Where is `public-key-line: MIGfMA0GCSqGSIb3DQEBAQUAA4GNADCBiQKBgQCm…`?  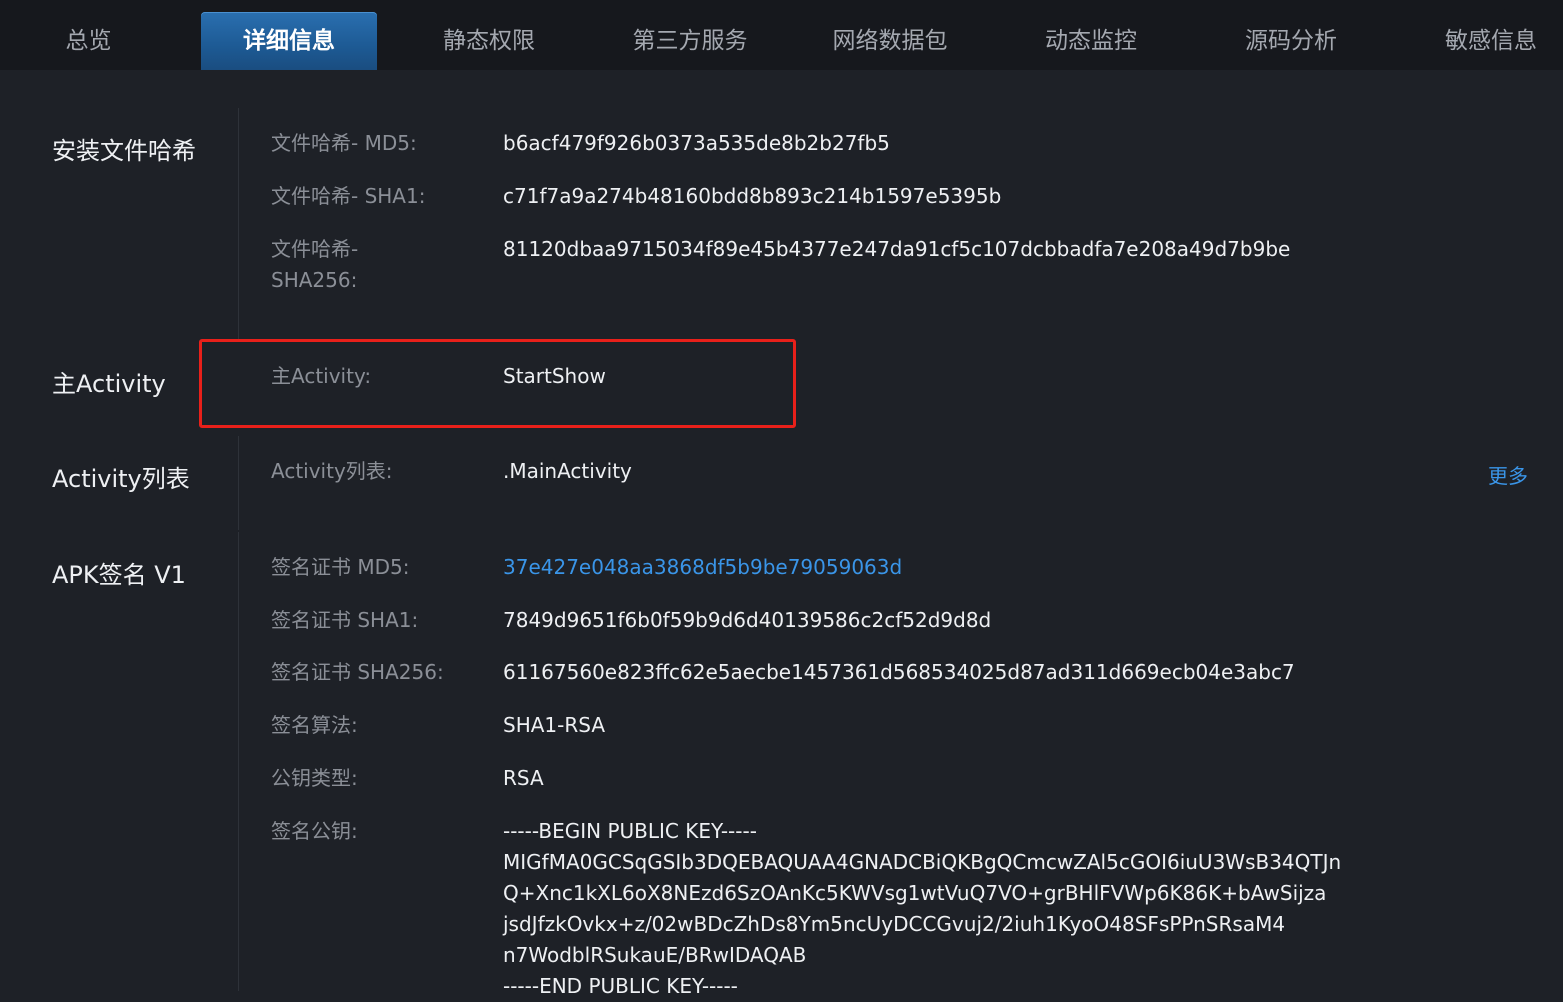 public-key-line: MIGfMA0GCSqGSIb3DQEBAQUAA4GNADCBiQKBgQCm… is located at coordinates (922, 862).